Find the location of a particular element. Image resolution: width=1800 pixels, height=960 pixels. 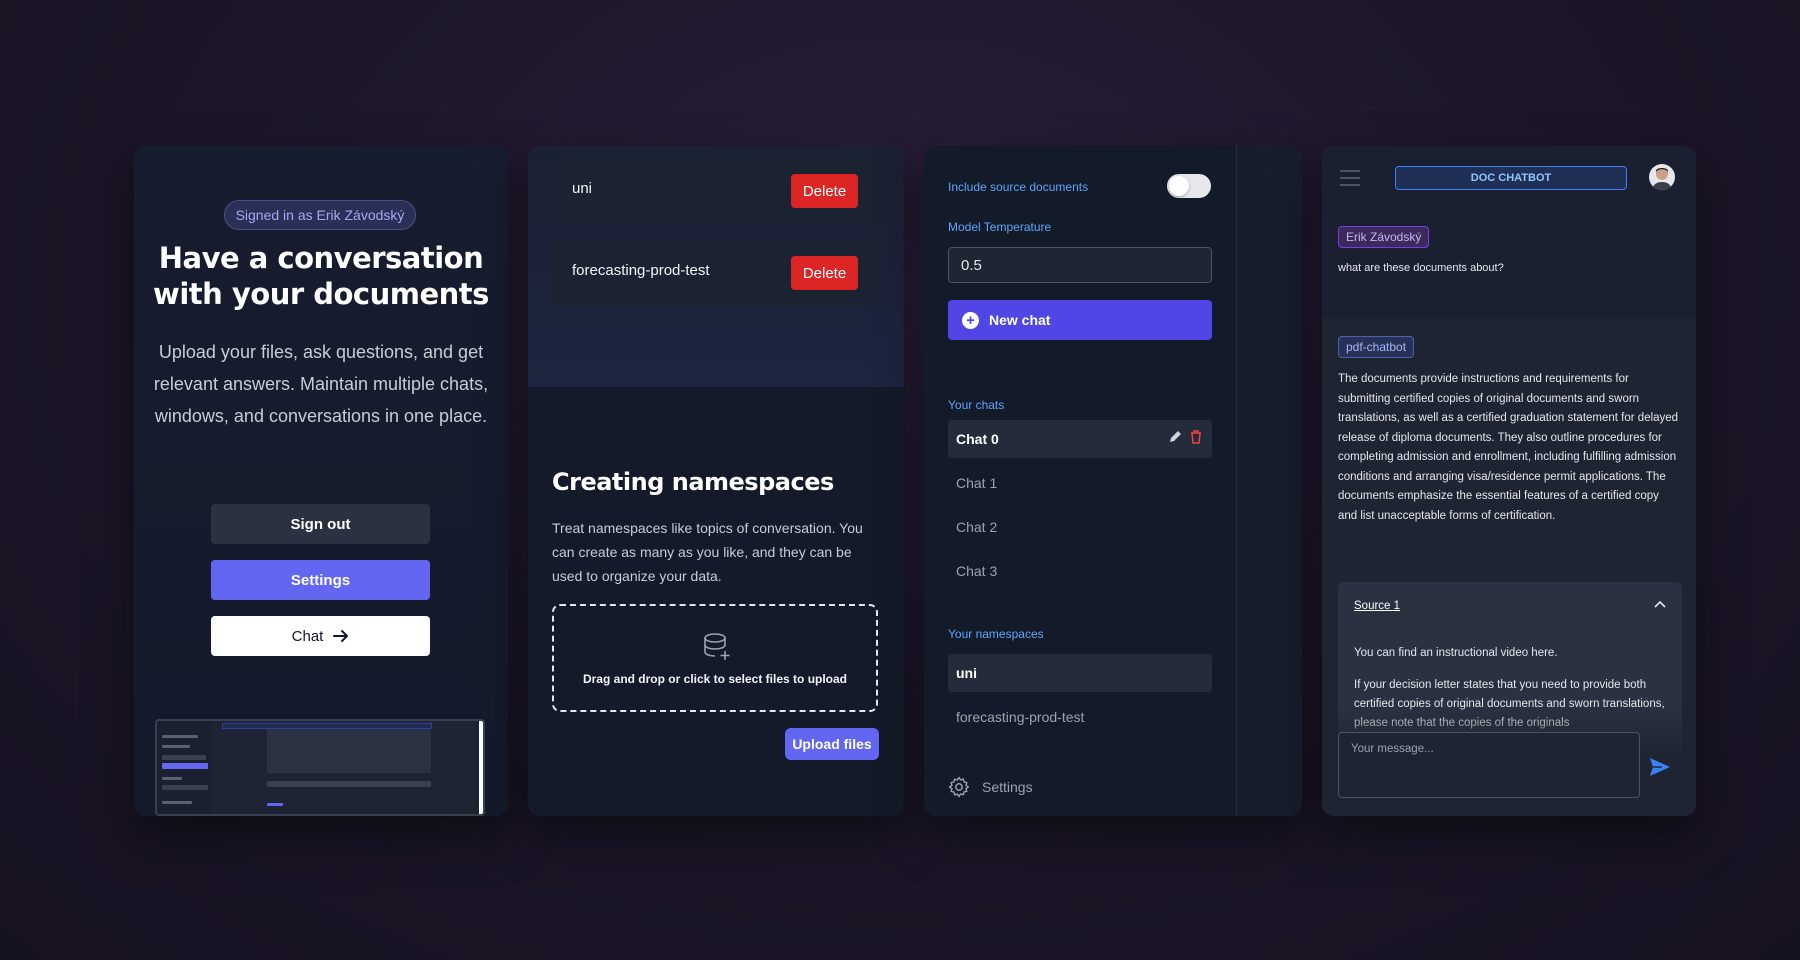

chat-item-label: Chat 2 is located at coordinates (977, 527).